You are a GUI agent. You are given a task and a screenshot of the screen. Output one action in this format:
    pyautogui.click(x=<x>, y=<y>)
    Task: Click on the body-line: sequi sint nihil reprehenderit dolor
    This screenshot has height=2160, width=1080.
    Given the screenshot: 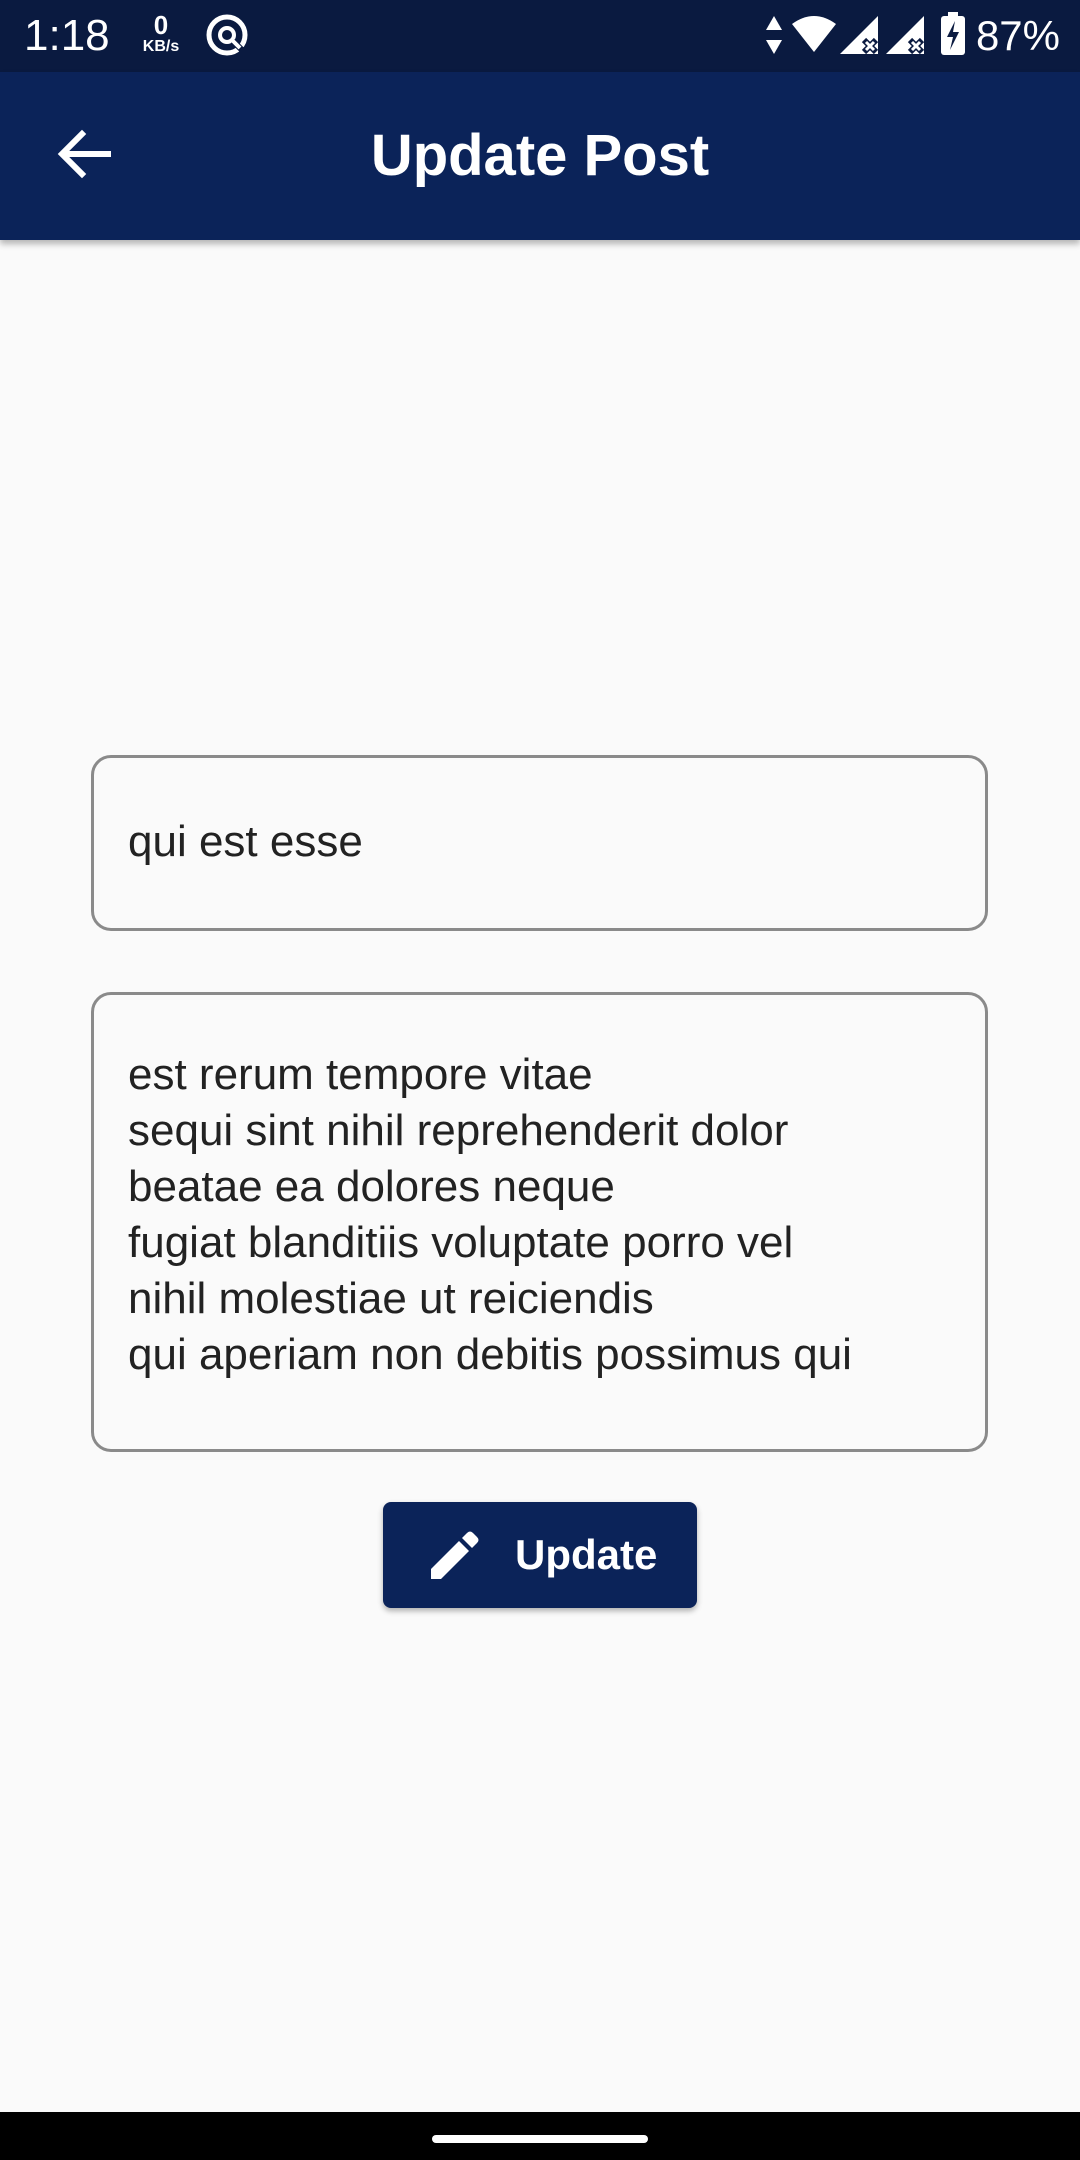 What is the action you would take?
    pyautogui.click(x=458, y=1130)
    